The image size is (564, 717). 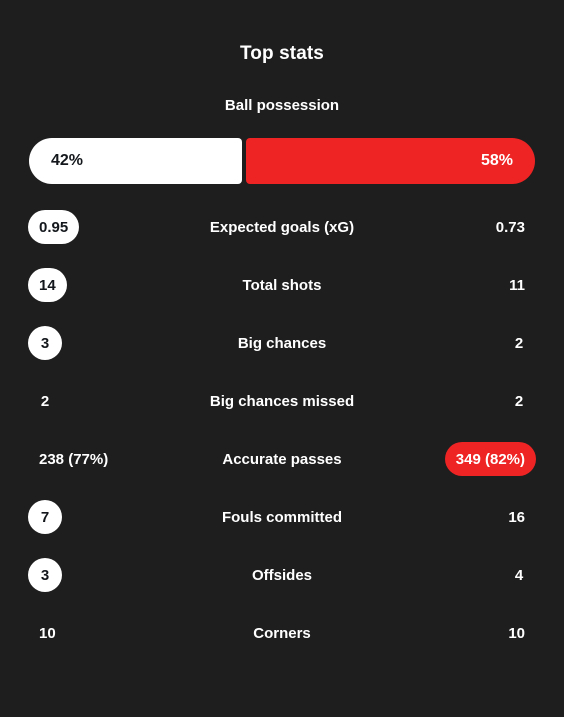 I want to click on stat-label: Corners, so click(x=282, y=633).